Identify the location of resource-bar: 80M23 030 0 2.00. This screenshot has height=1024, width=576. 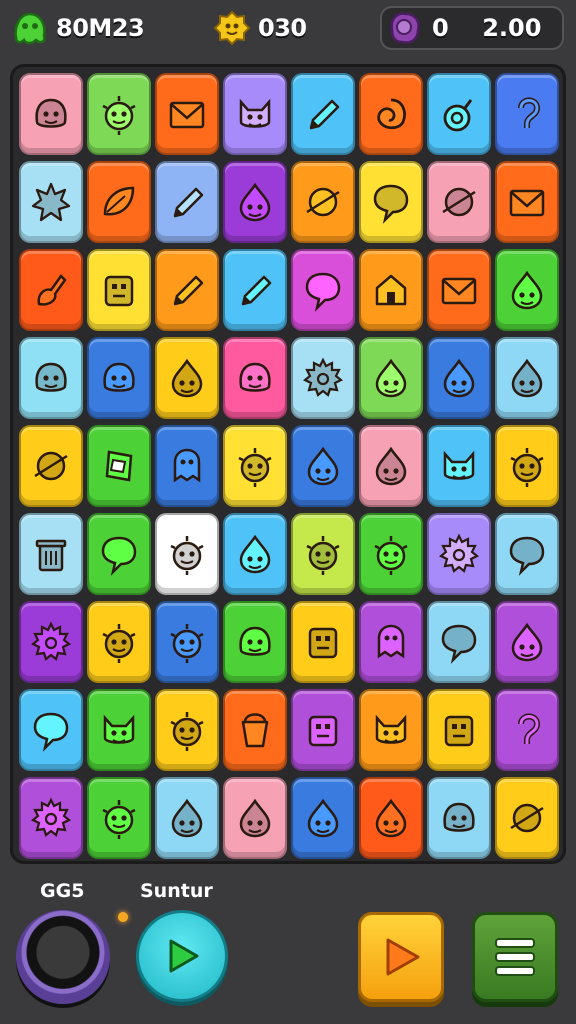
(288, 30).